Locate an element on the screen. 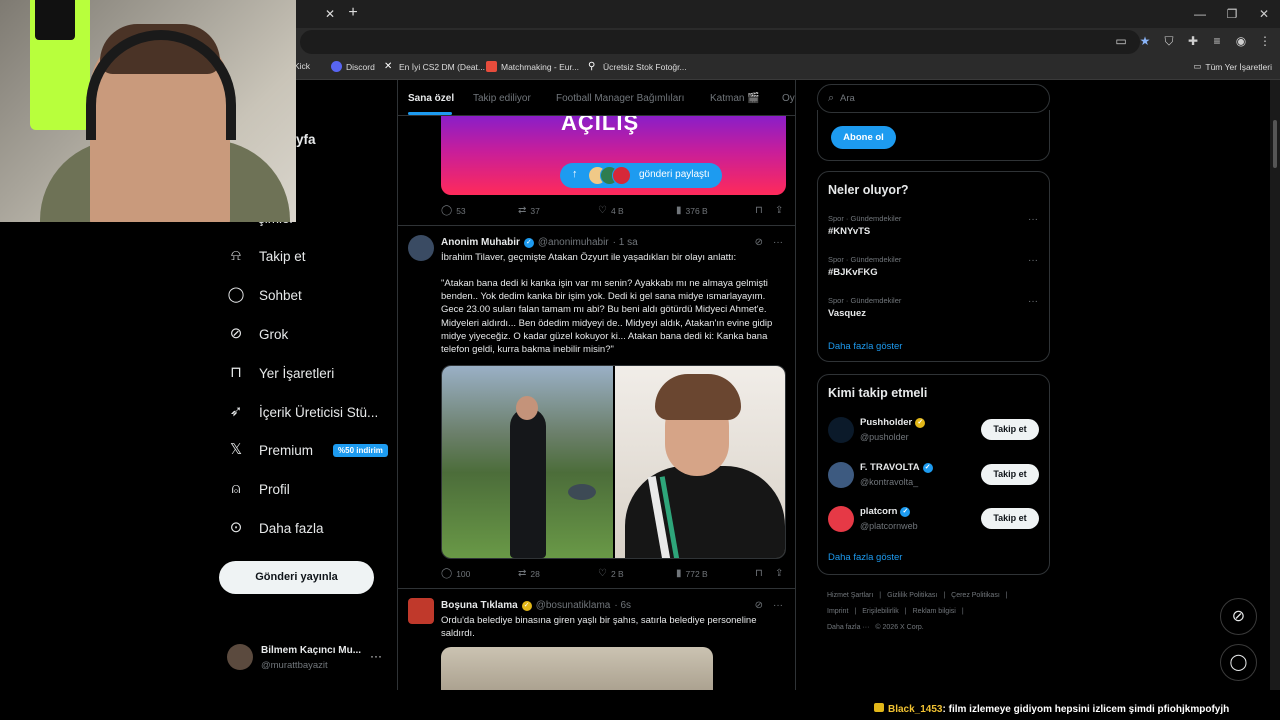 The image size is (1280, 720). subscribe-button: Abone ol is located at coordinates (863, 137).